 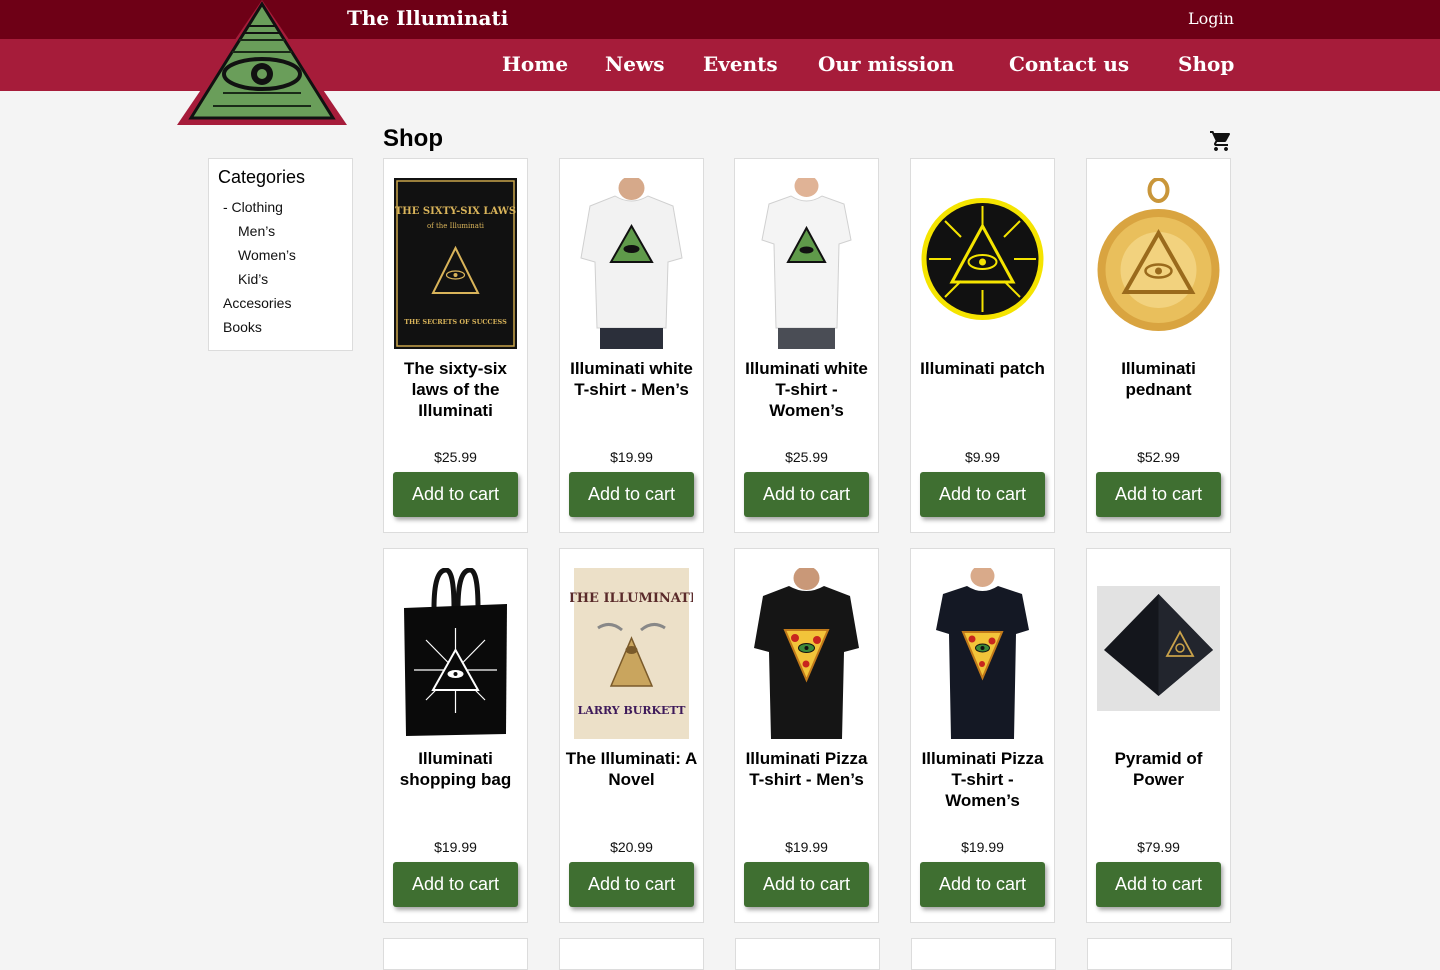 What do you see at coordinates (806, 389) in the screenshot?
I see `product-name: Illuminati white T-shirt - Women’s` at bounding box center [806, 389].